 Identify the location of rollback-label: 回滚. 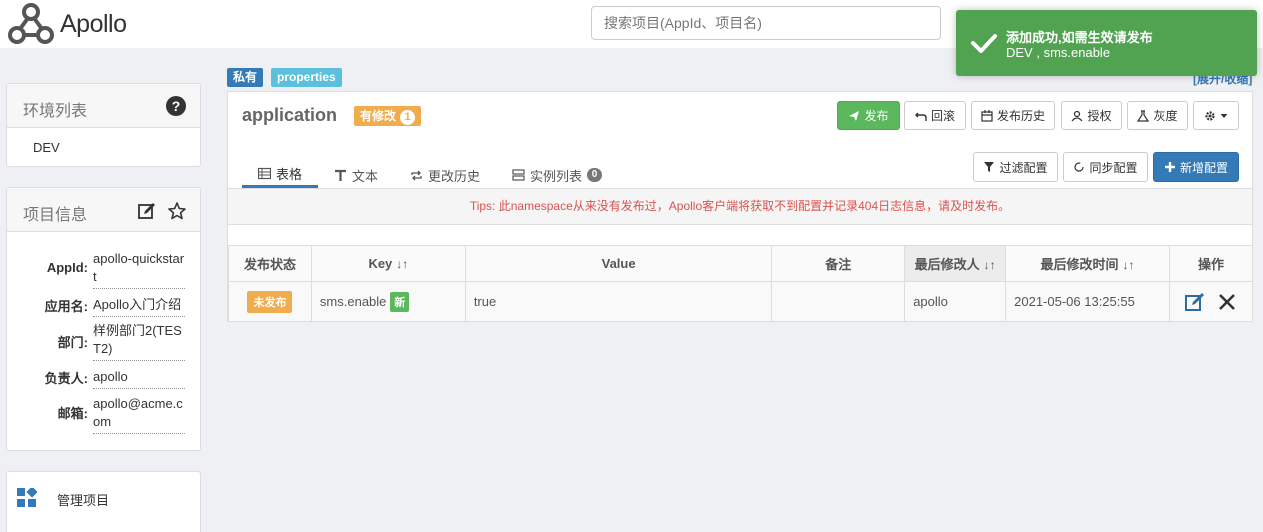
(942, 116).